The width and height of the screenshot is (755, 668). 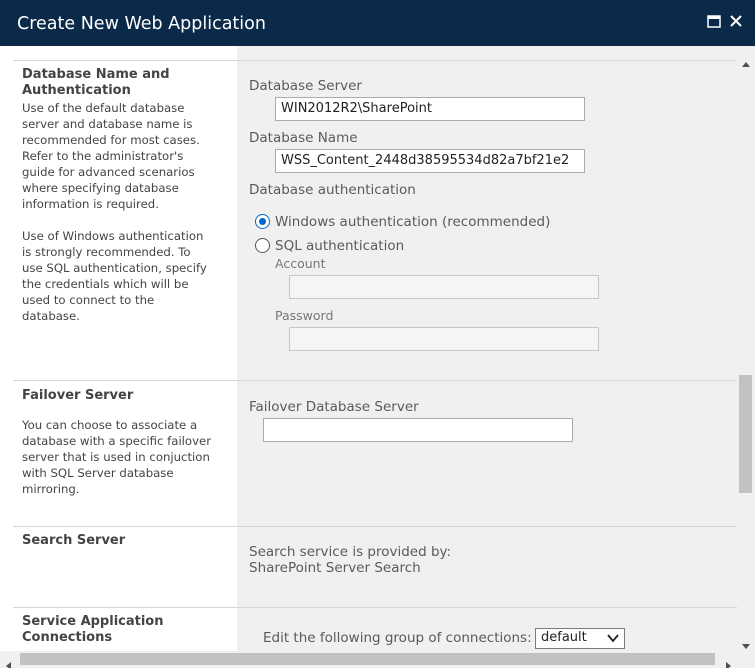 I want to click on search-provided-by-value: SharePoint Server Search, so click(x=335, y=568).